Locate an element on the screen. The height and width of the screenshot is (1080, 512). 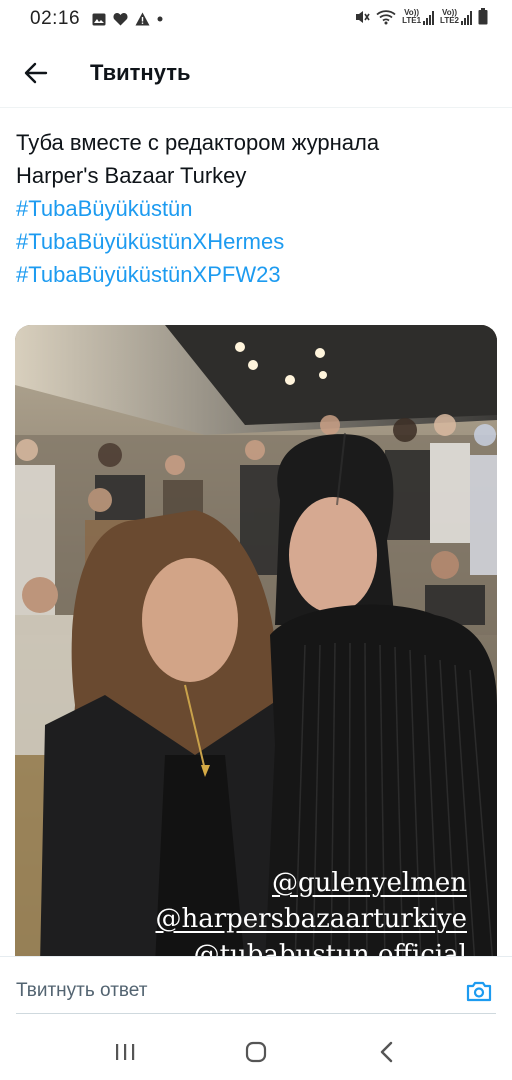
hashtag-link: #TubaBüyüküstünXHermes is located at coordinates (256, 241).